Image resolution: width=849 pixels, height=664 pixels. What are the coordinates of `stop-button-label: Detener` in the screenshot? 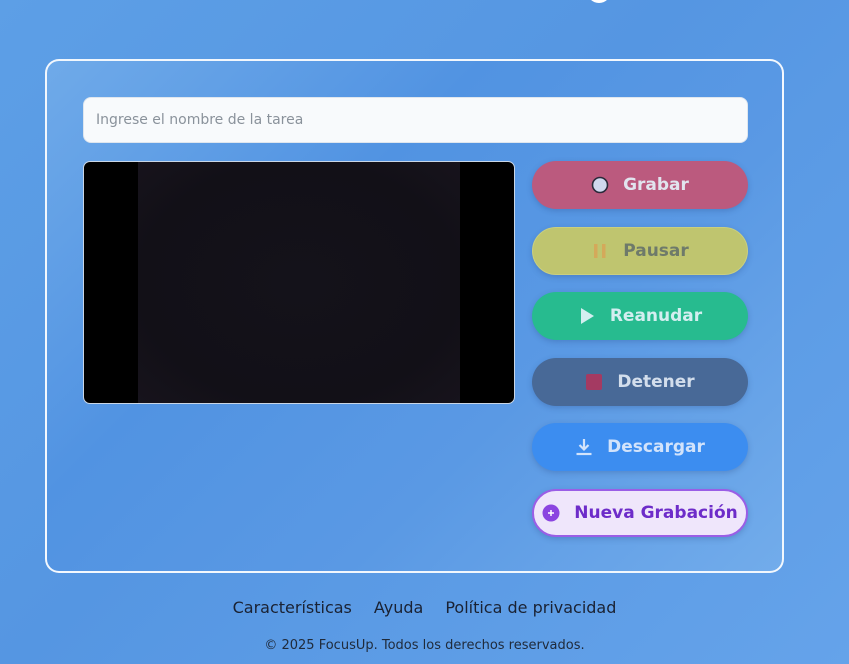 It's located at (656, 382).